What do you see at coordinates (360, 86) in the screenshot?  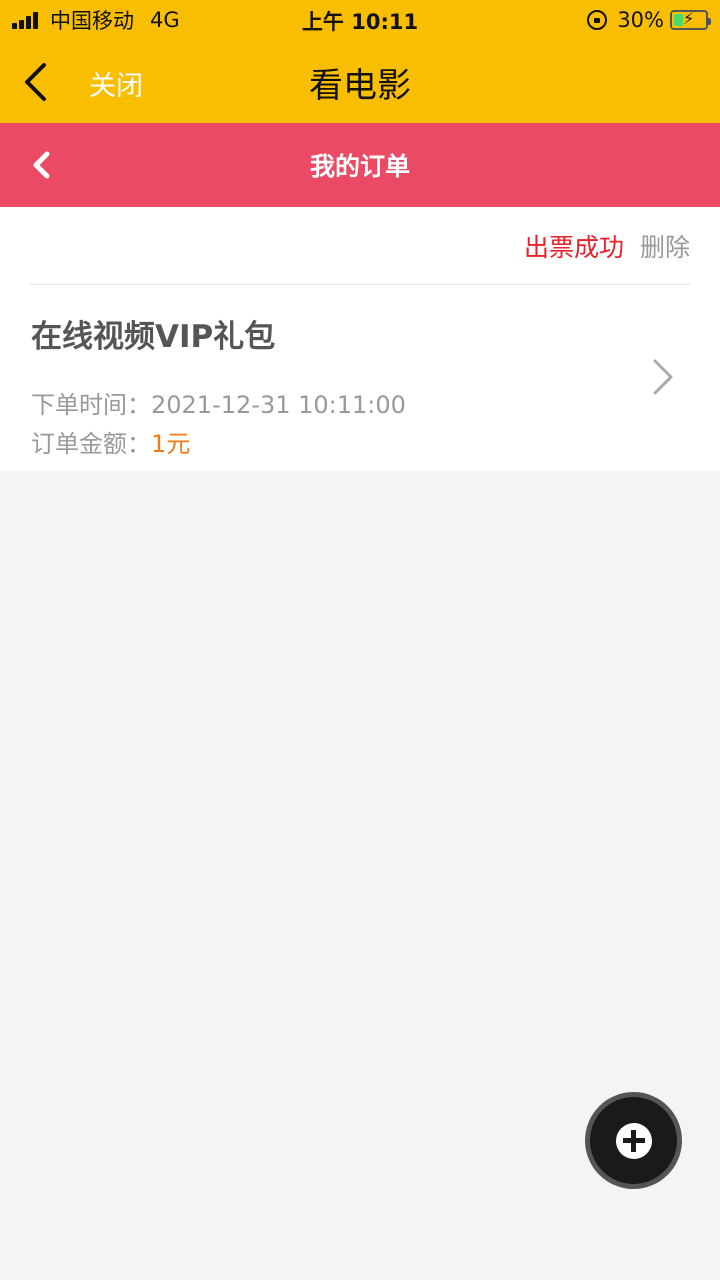 I see `page-title: 看电影` at bounding box center [360, 86].